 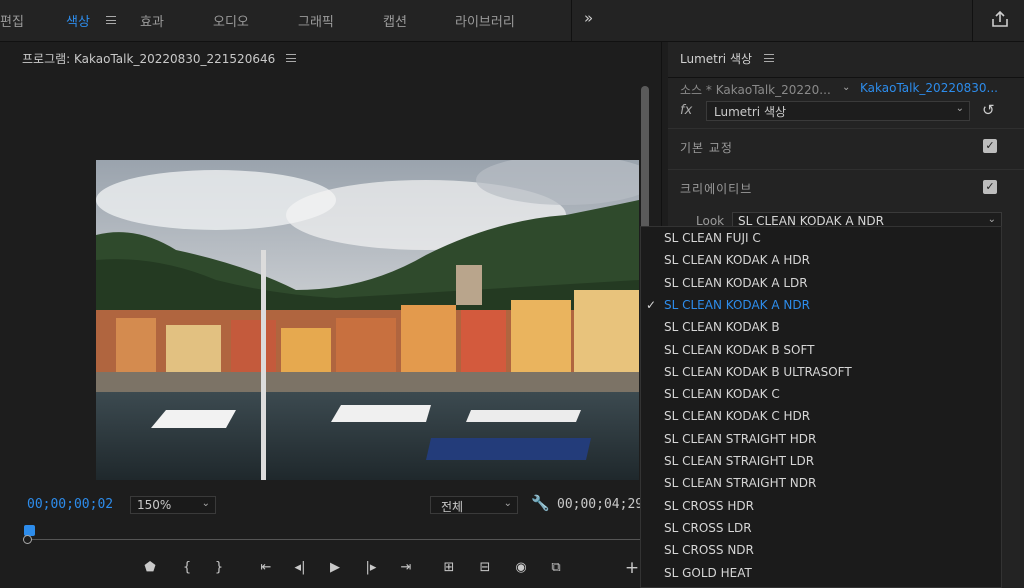 I want to click on look-option-label: SL CROSS HDR, so click(x=709, y=505).